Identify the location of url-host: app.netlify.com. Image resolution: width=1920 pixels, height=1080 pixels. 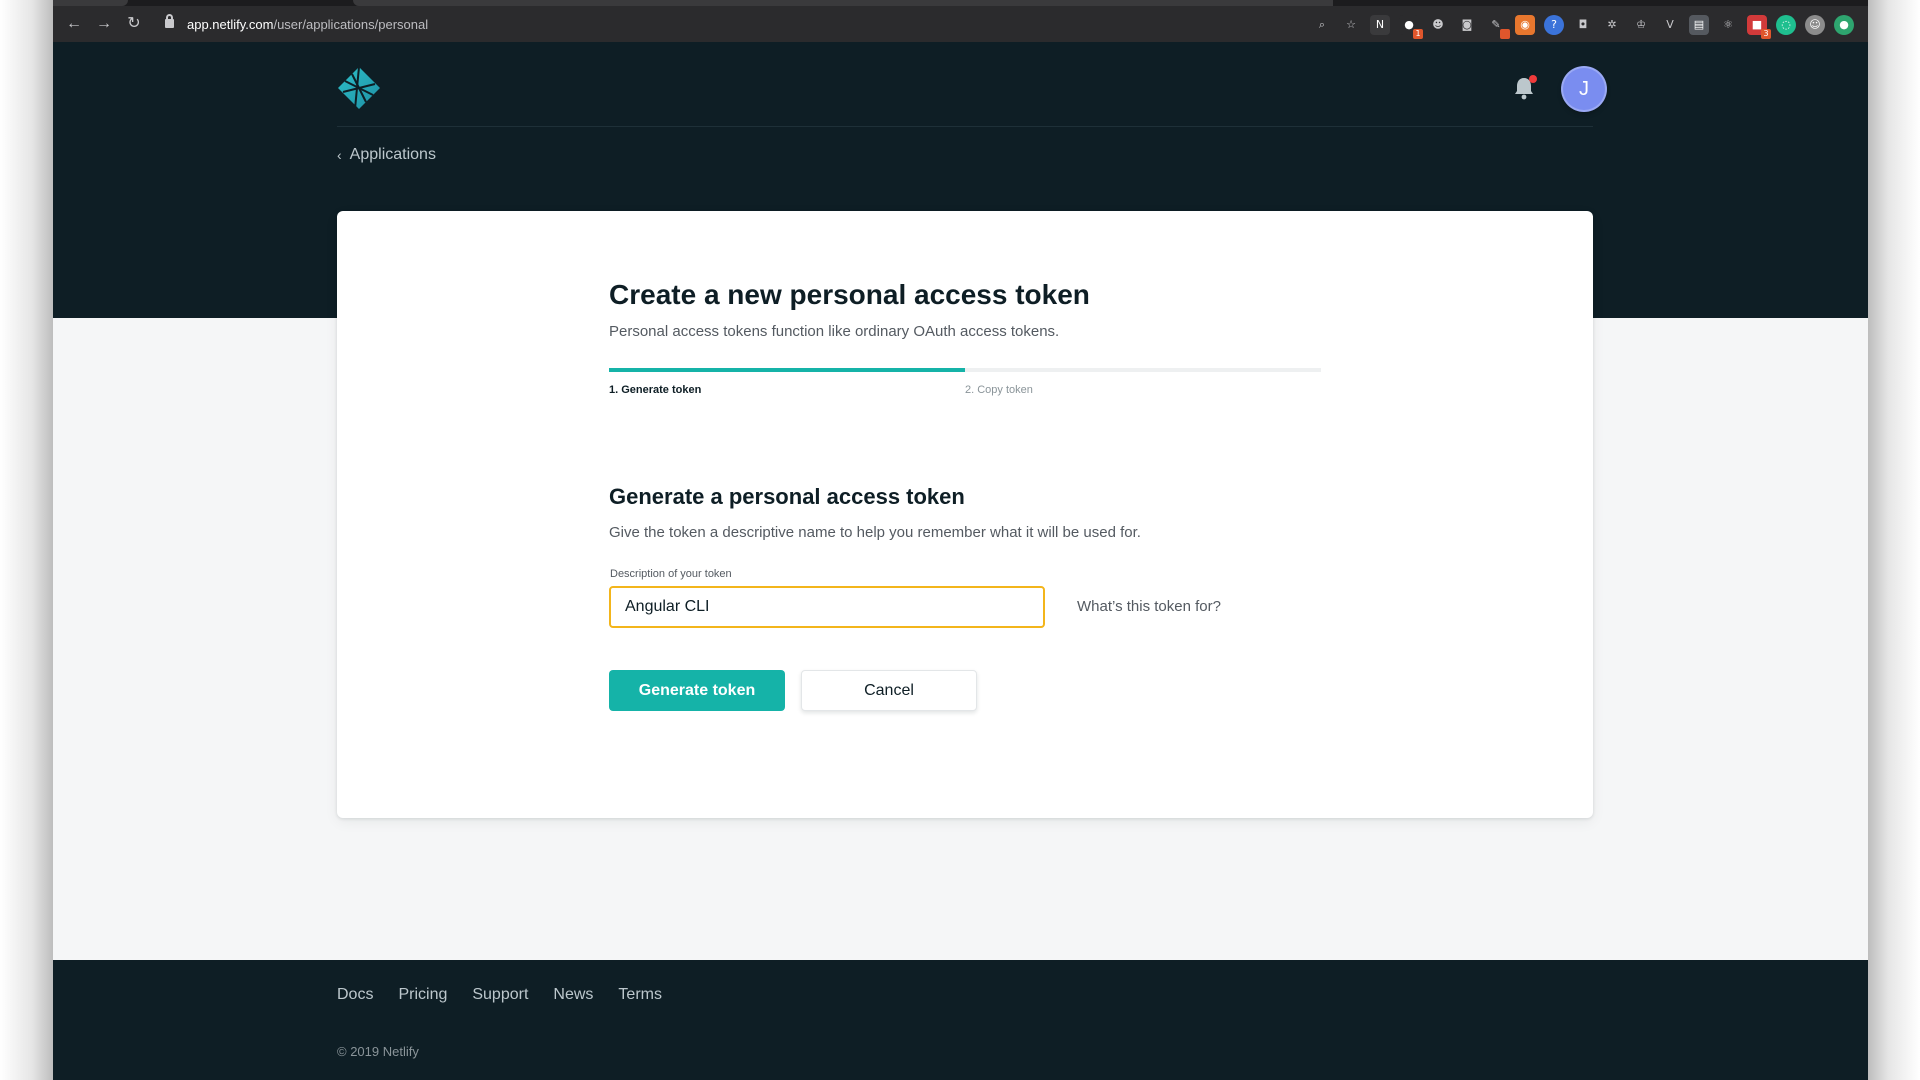
(230, 24).